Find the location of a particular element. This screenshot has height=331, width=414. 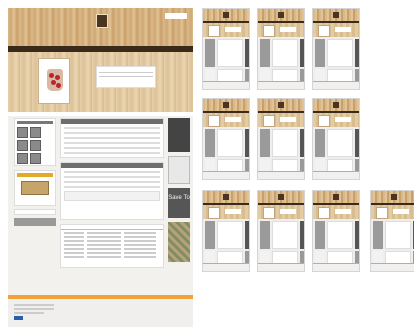

form-panel-header is located at coordinates (112, 165).